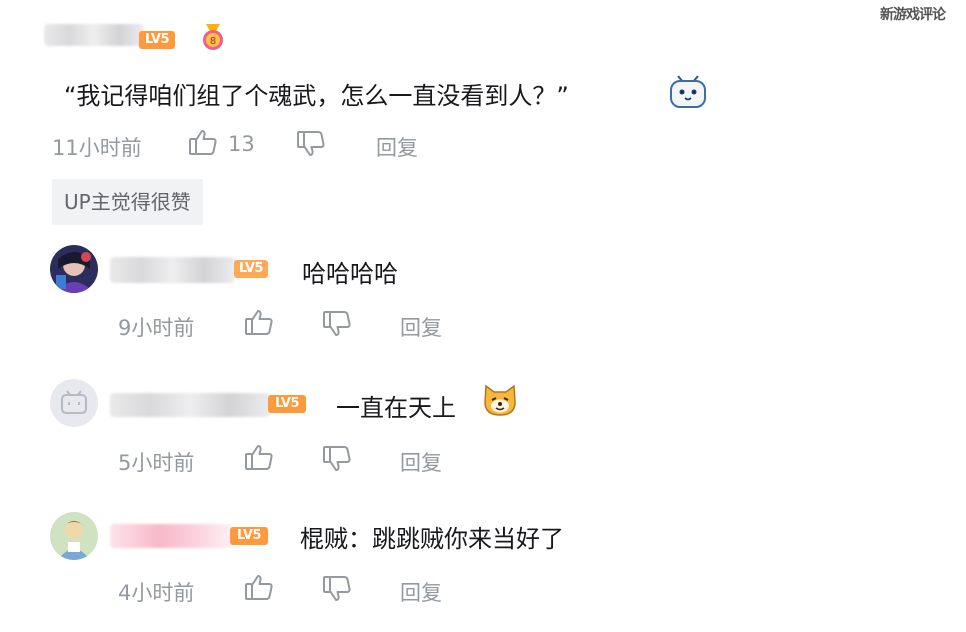 The image size is (966, 632). I want to click on like-count: 13, so click(241, 144).